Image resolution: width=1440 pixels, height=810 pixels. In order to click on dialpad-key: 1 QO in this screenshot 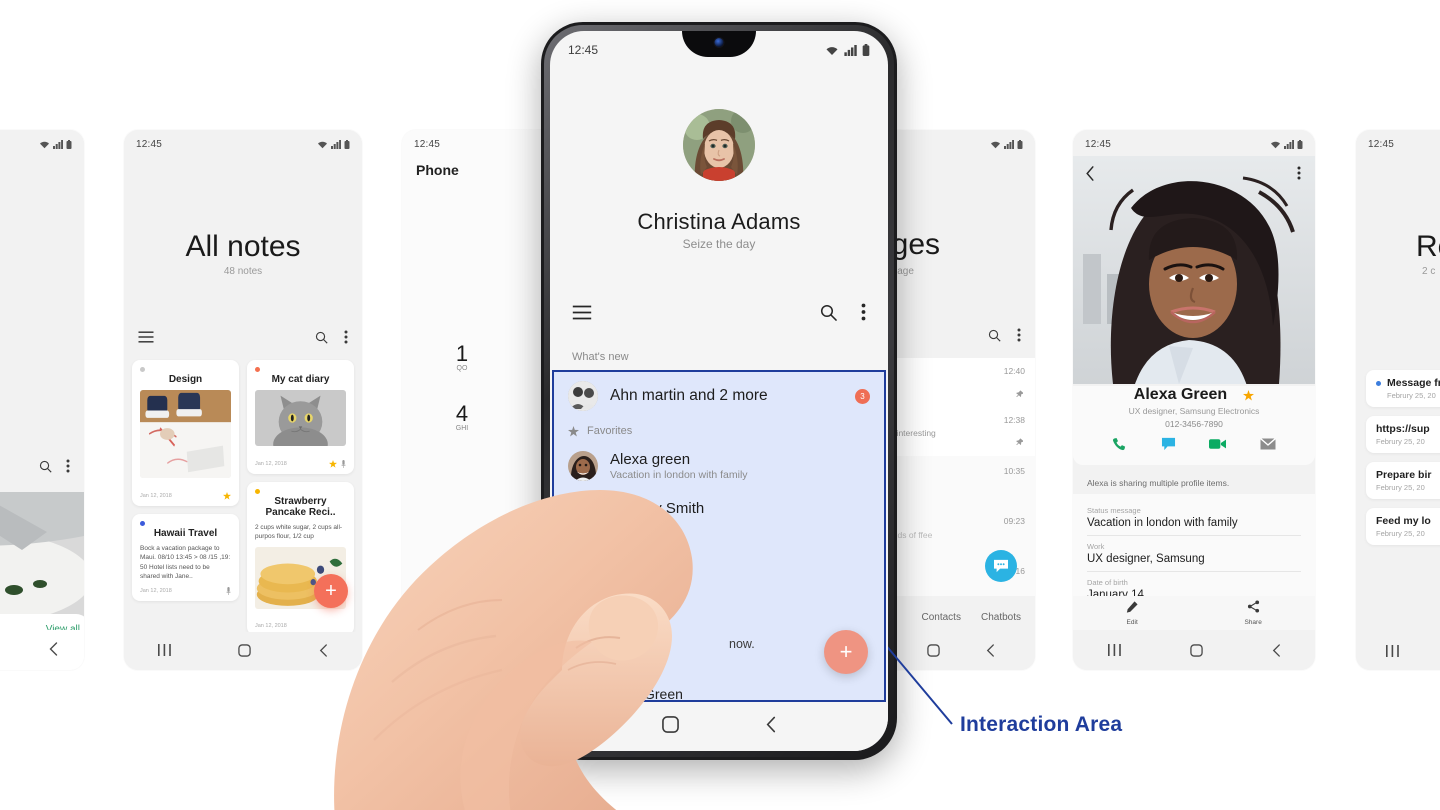, I will do `click(462, 356)`.